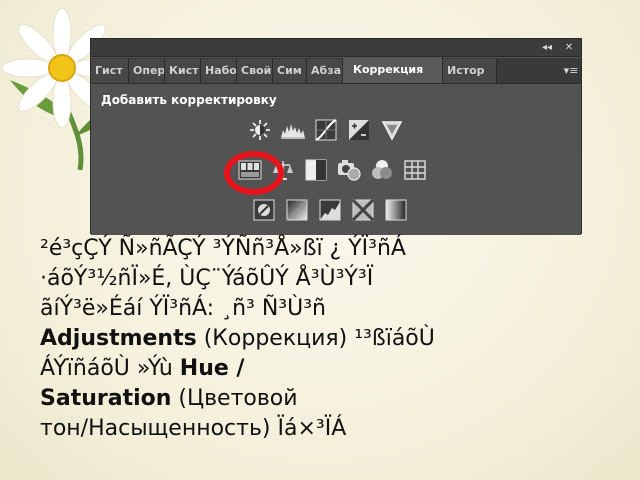  Describe the element at coordinates (349, 170) in the screenshot. I see `photo-filter-icon` at that location.